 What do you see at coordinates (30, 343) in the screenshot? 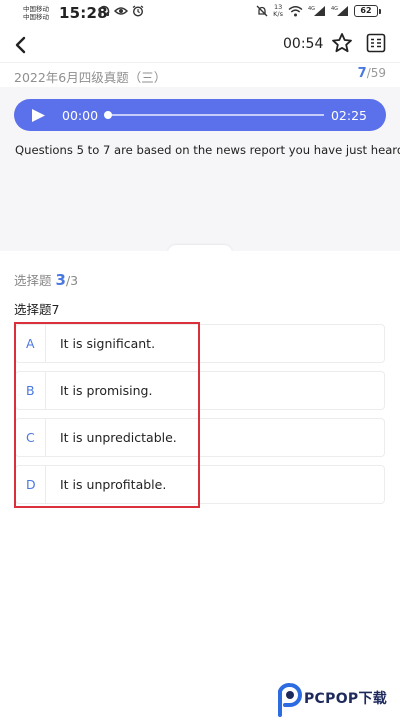
I see `option-letter: A` at bounding box center [30, 343].